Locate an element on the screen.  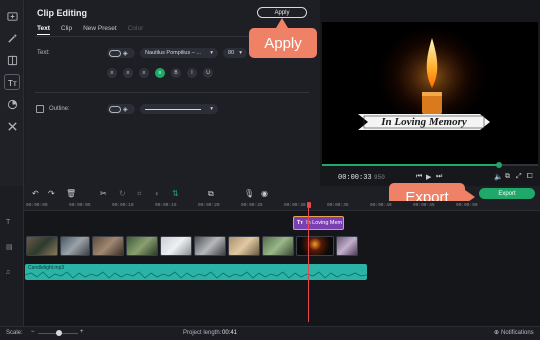
popout-icon: ⧠ is located at coordinates (530, 177).